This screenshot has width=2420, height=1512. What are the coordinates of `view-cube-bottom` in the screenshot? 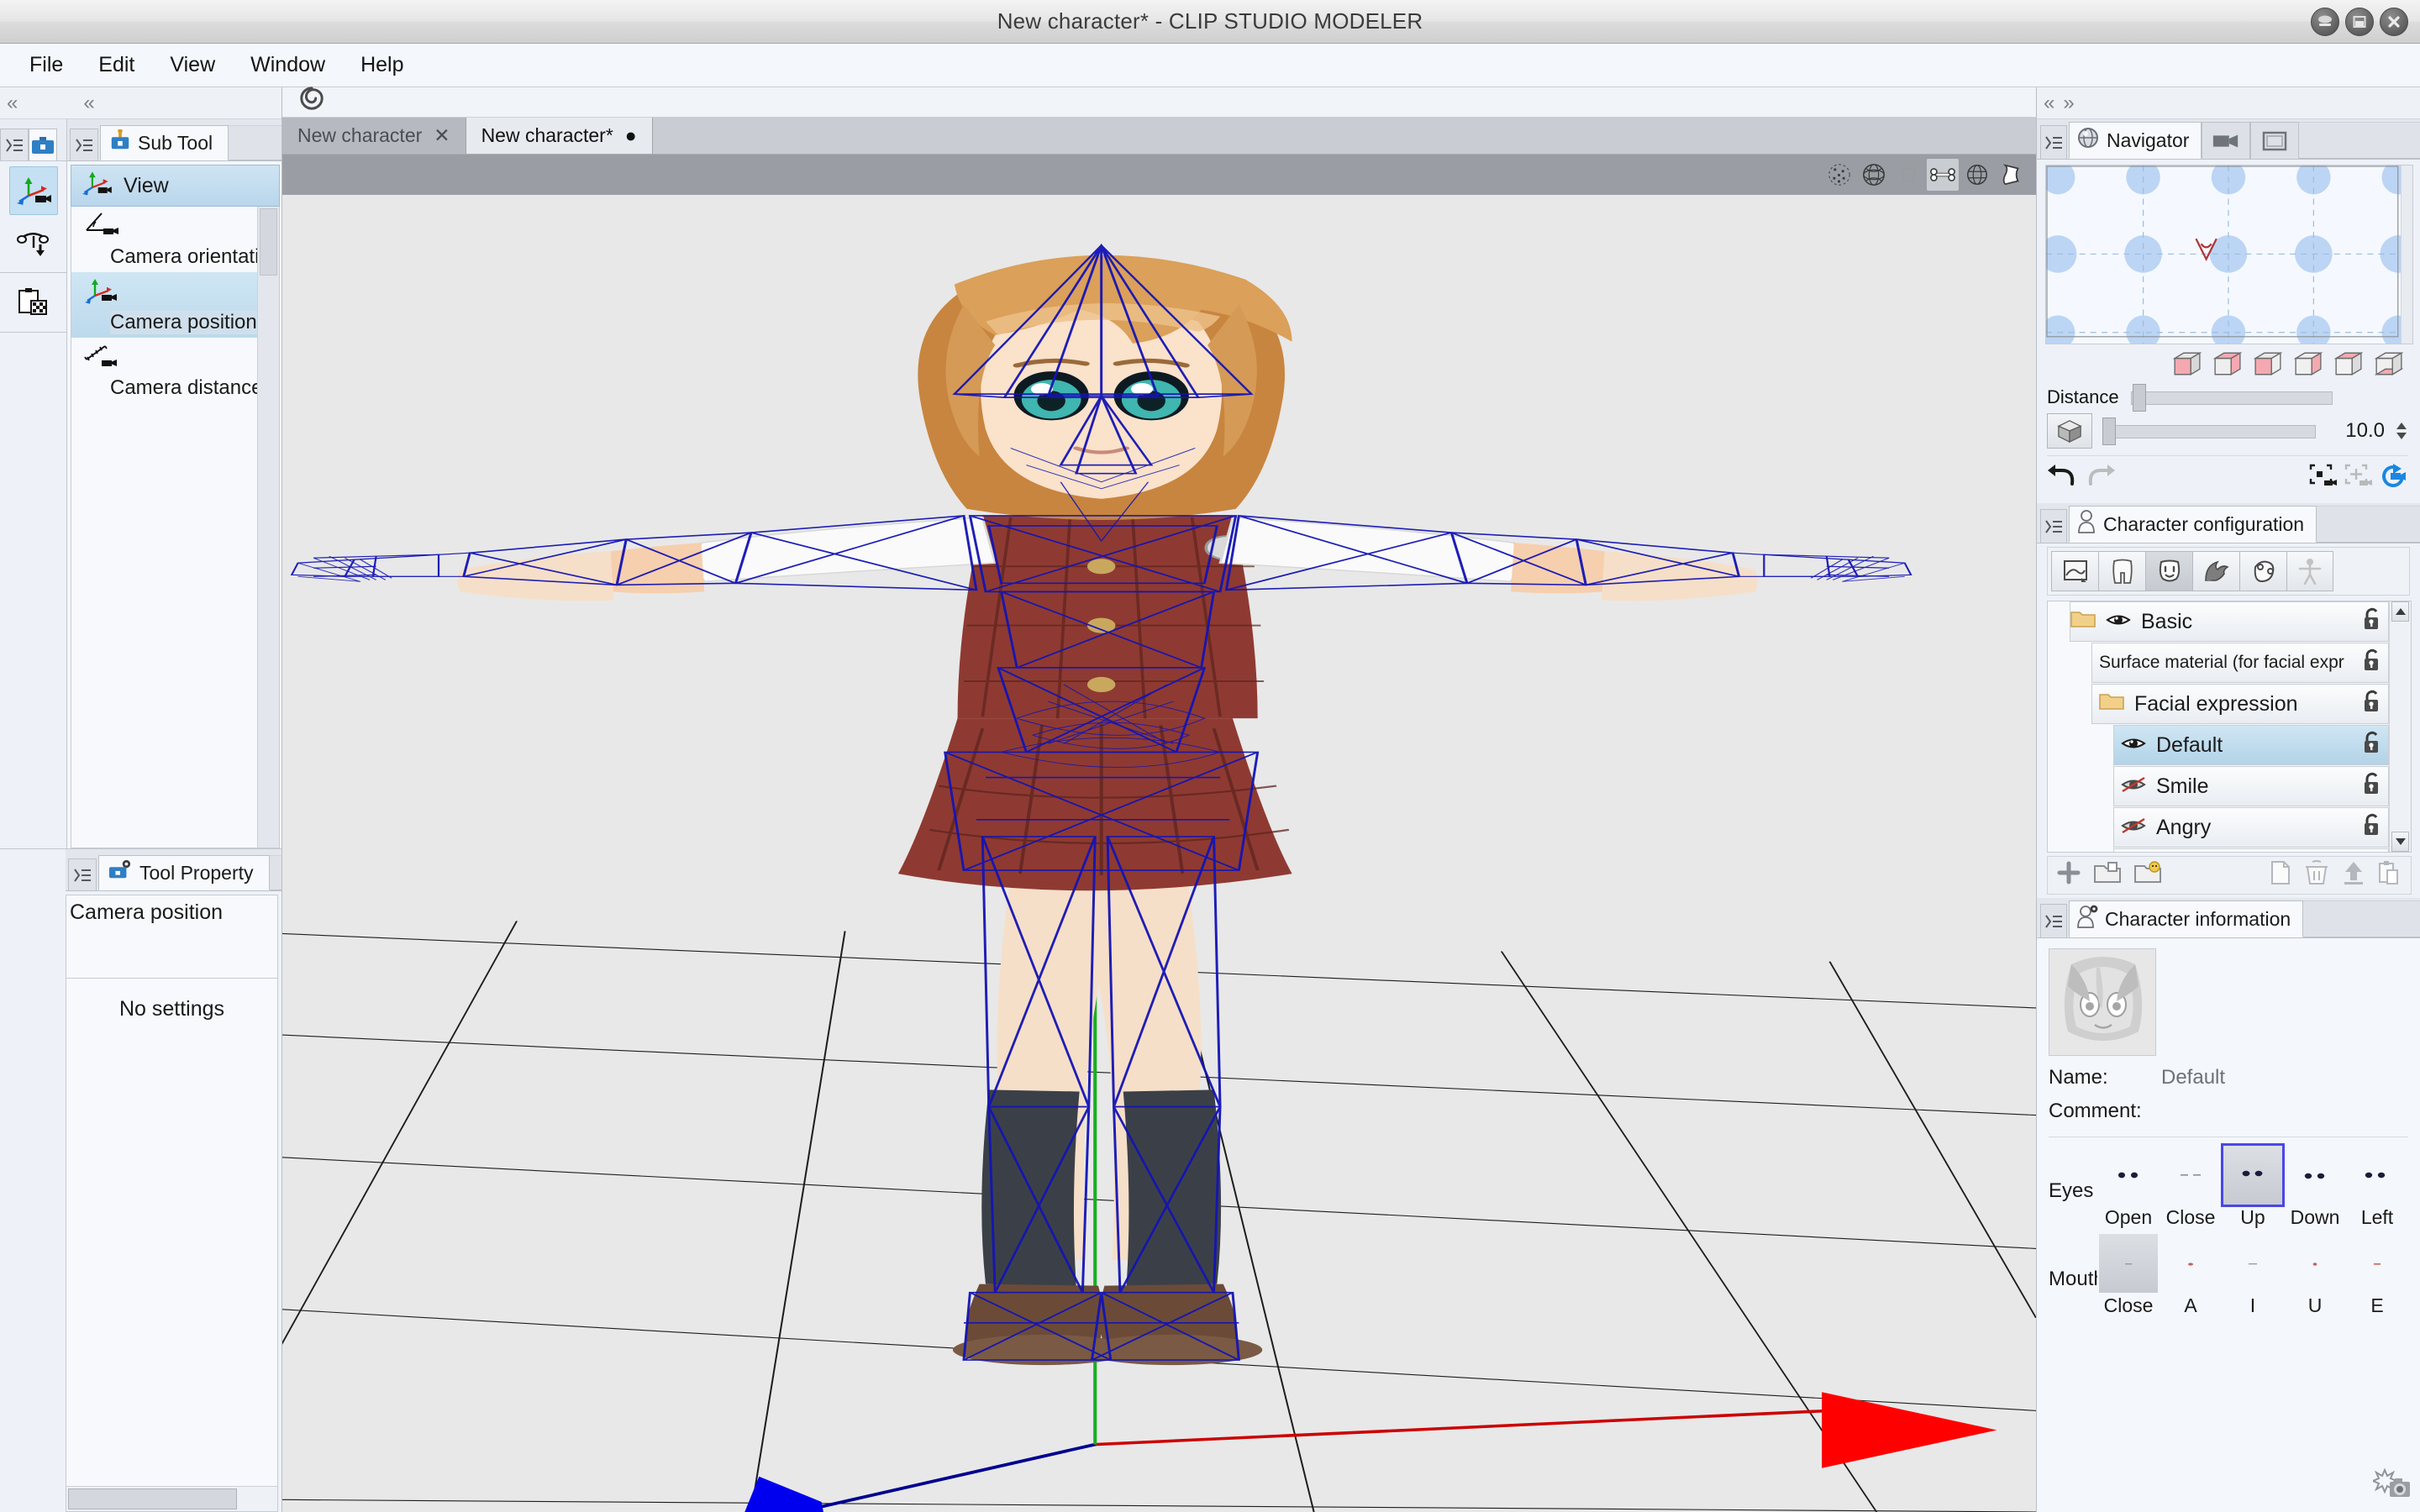 It's located at (2389, 363).